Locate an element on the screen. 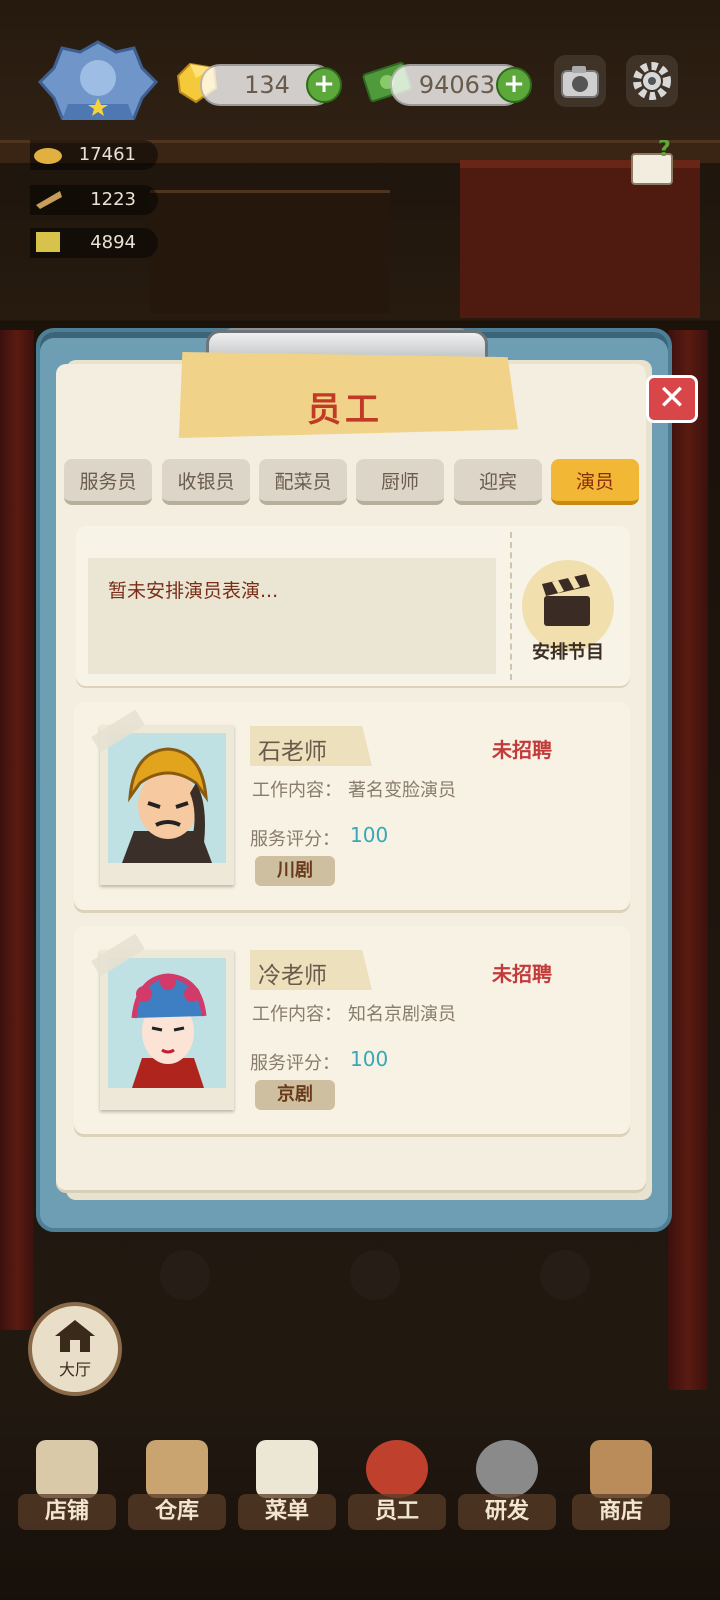 Image resolution: width=720 pixels, height=1600 pixels. nav-staff: 员工 is located at coordinates (397, 1482).